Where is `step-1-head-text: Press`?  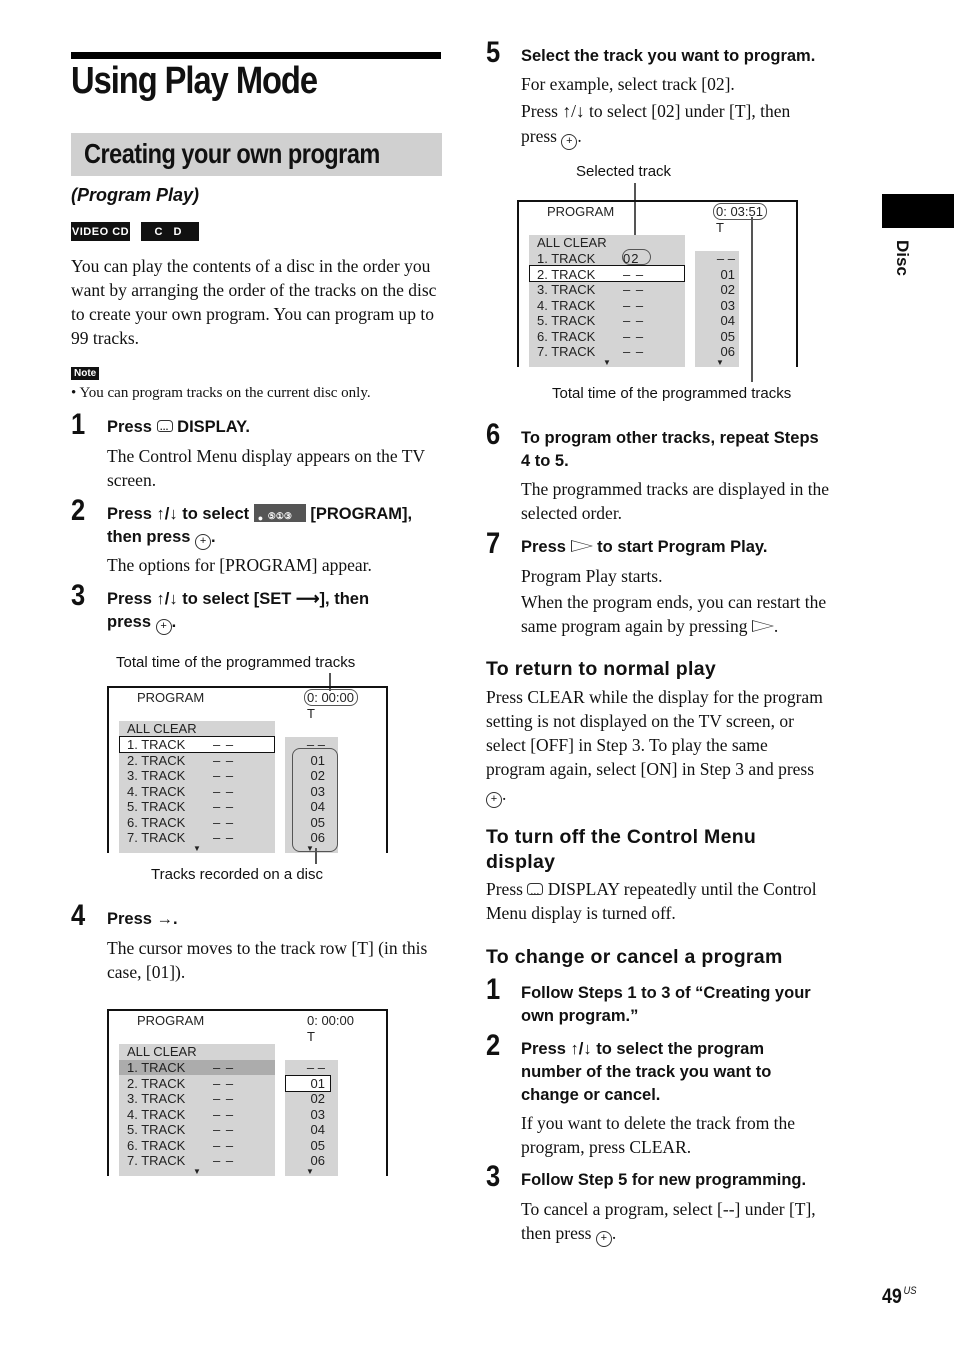 step-1-head-text: Press is located at coordinates (129, 427).